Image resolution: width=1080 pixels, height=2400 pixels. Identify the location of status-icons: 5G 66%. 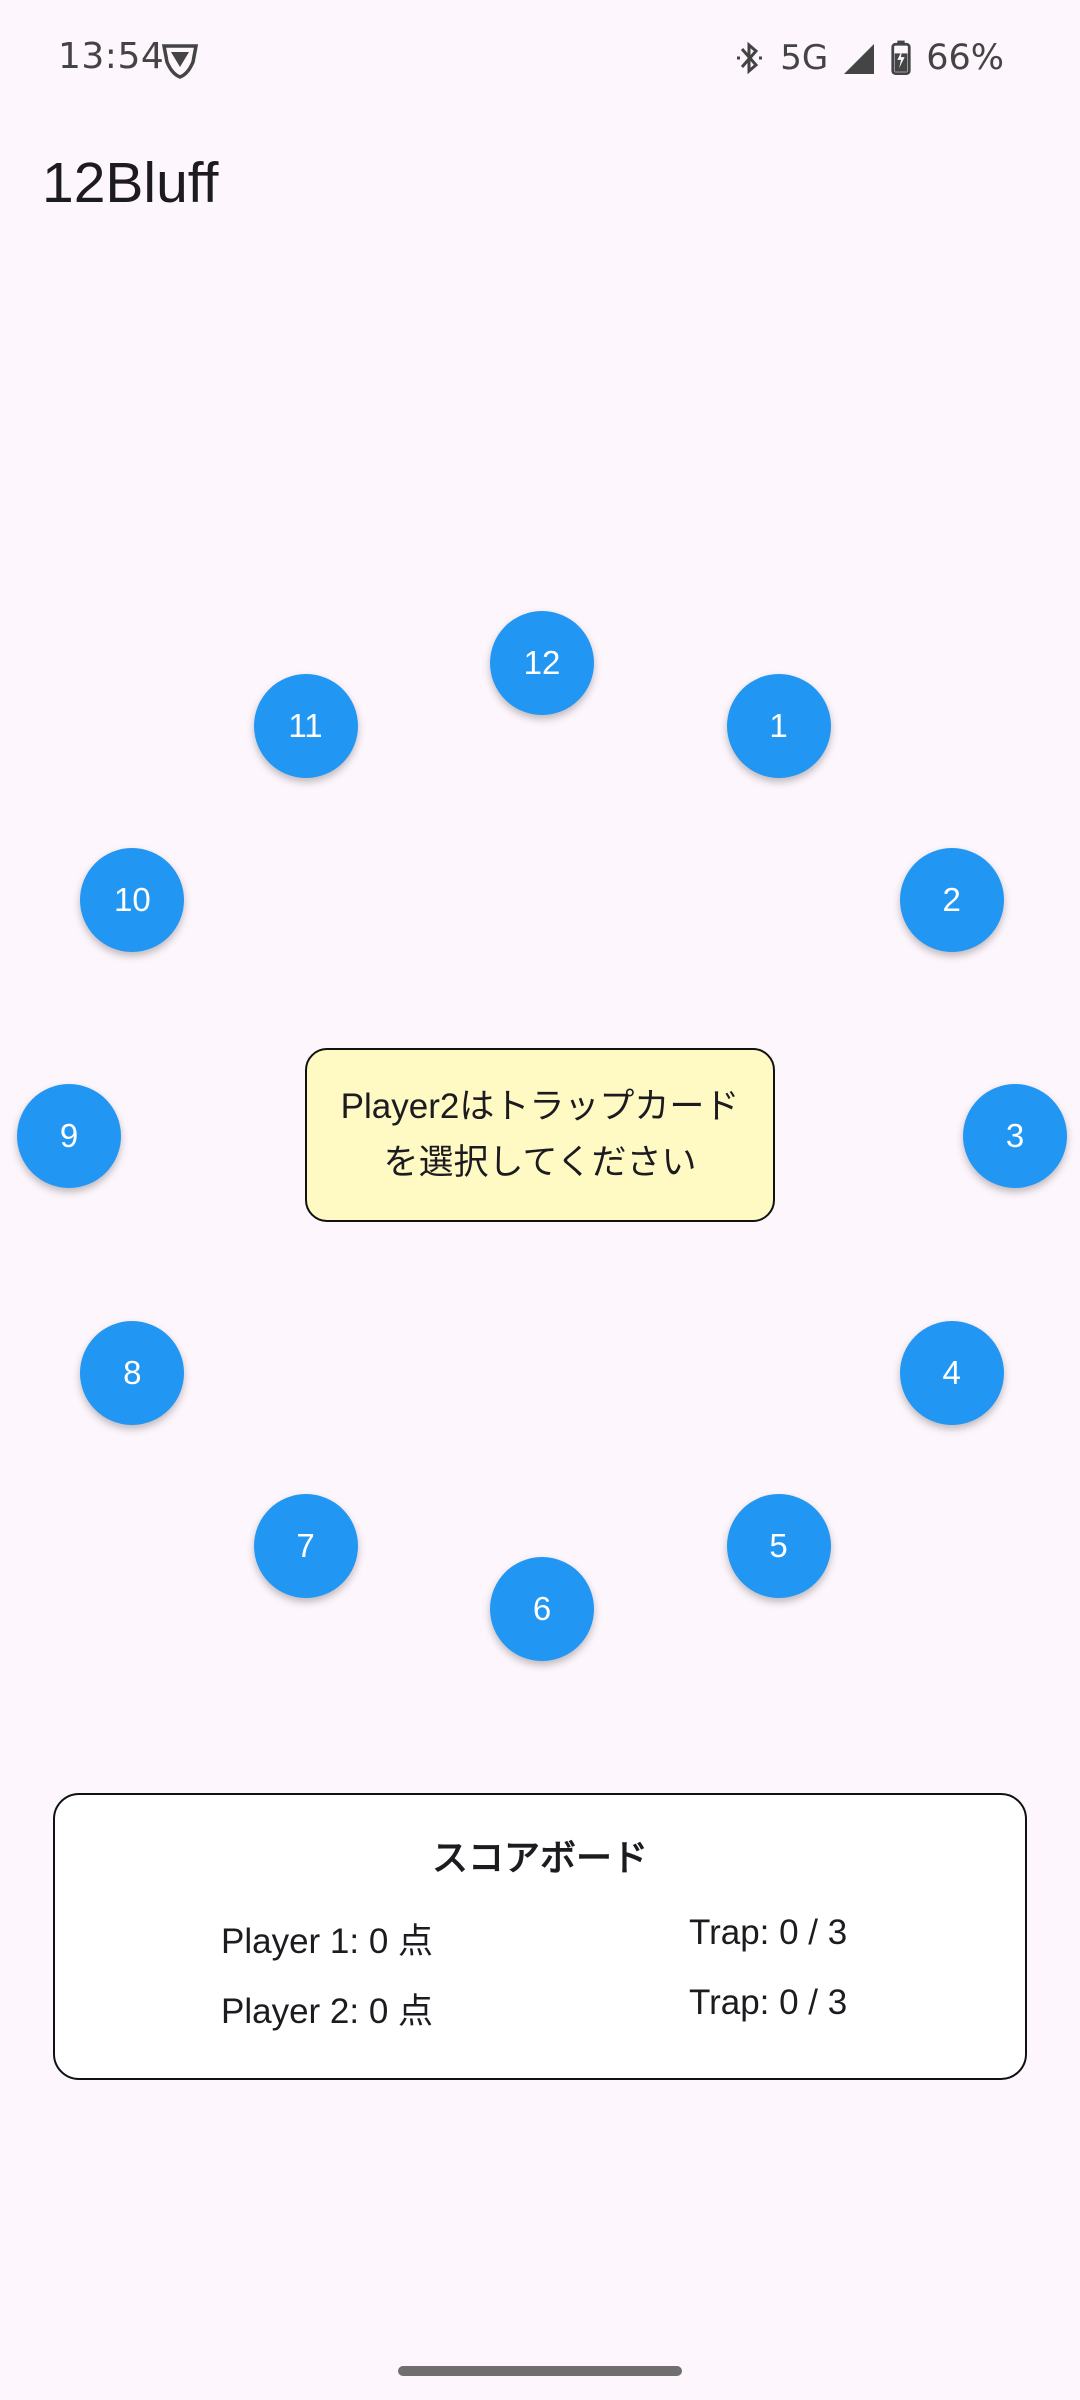
(868, 58).